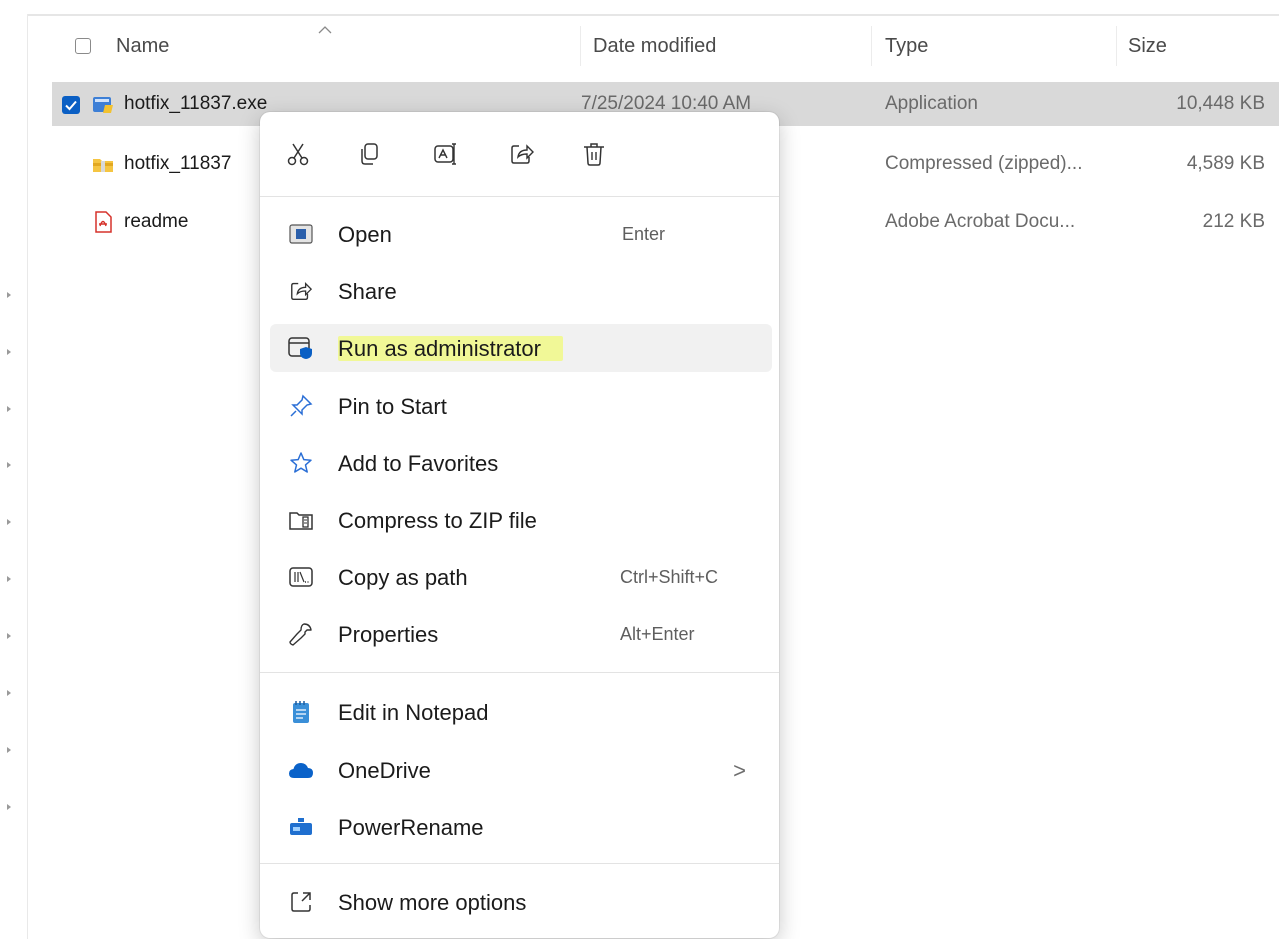  I want to click on file-name: hotfix_11837, so click(178, 163).